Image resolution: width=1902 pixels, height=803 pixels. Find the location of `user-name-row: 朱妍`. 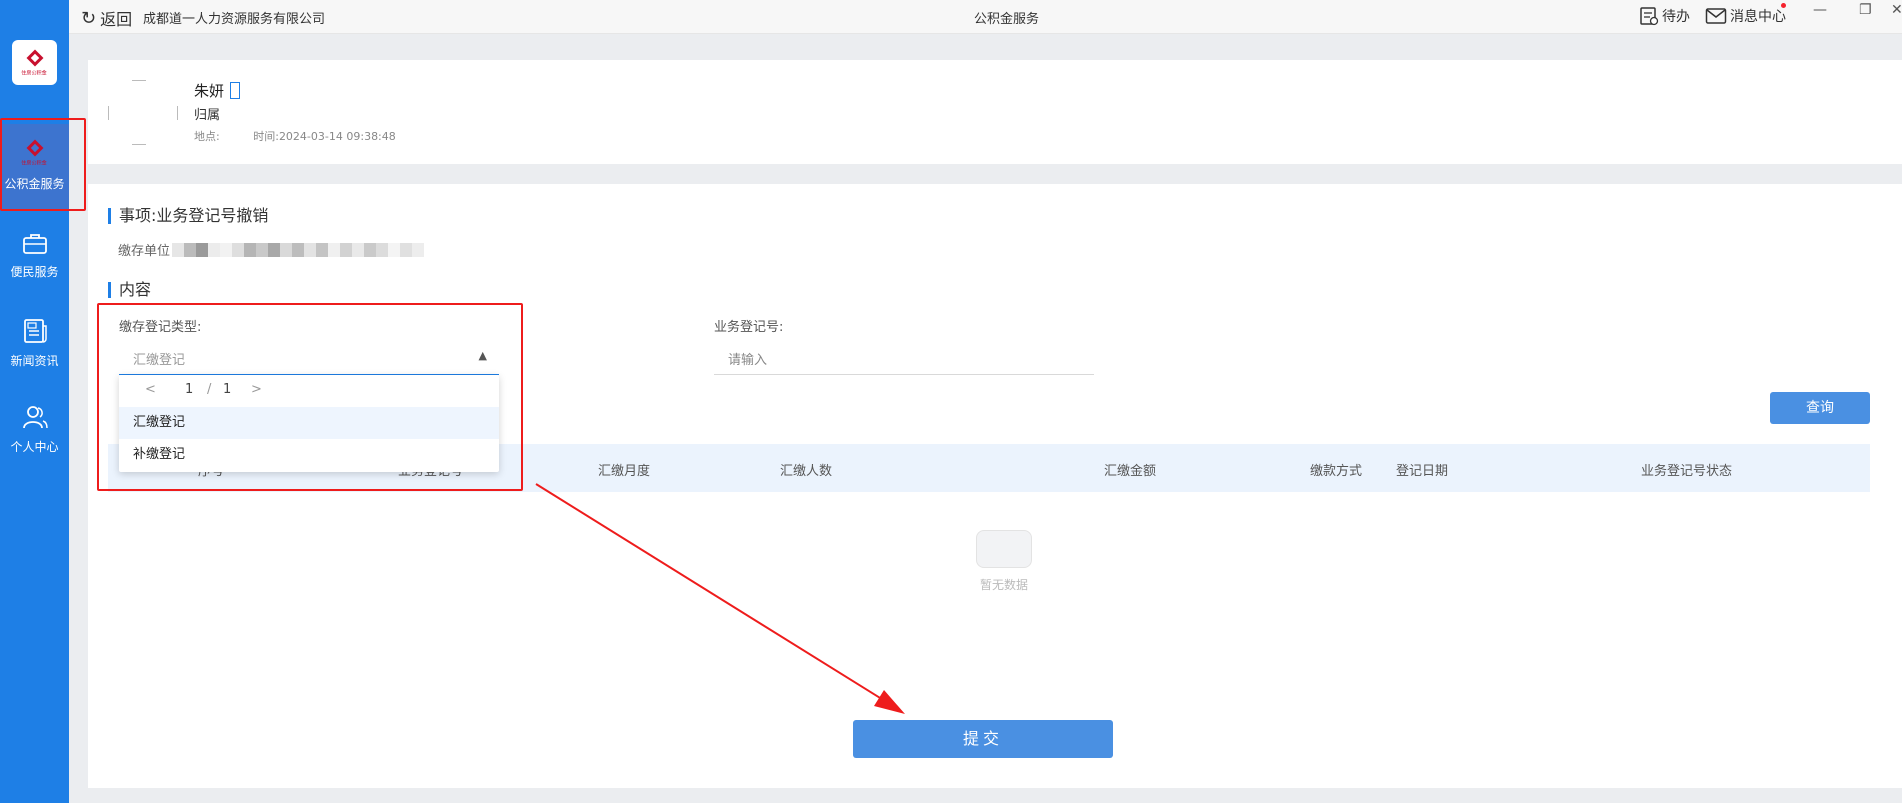

user-name-row: 朱妍 is located at coordinates (217, 90).